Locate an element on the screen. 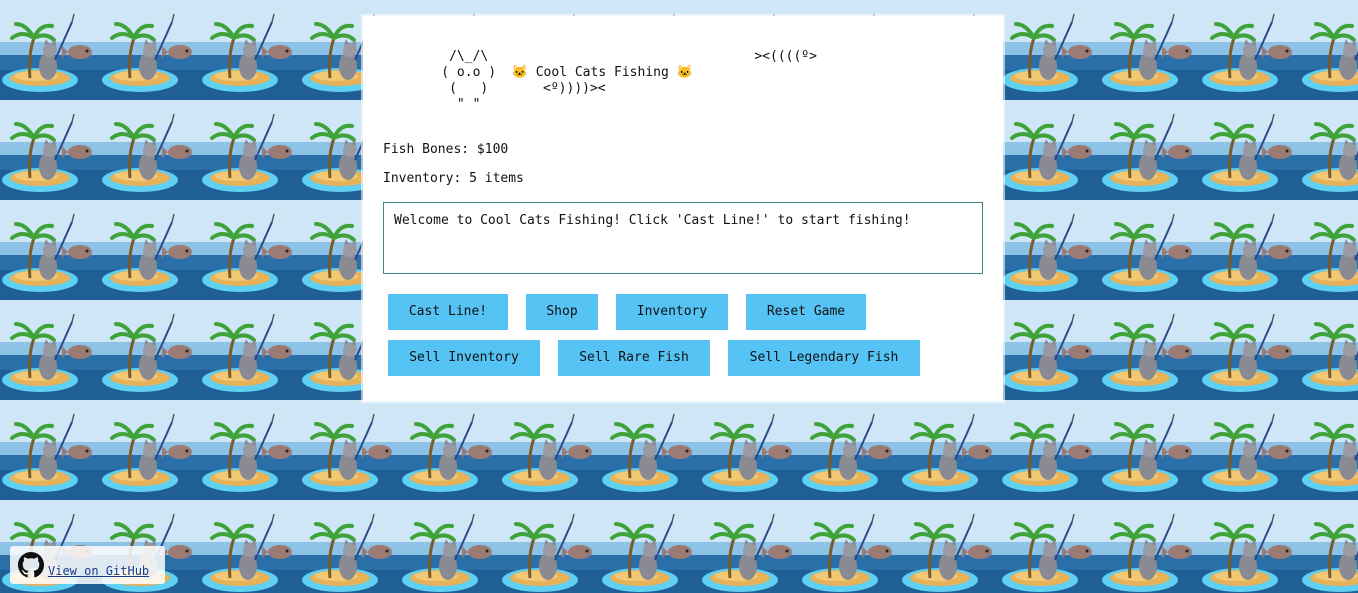 Image resolution: width=1358 pixels, height=593 pixels. cast-line-button: Cast Line! is located at coordinates (448, 312).